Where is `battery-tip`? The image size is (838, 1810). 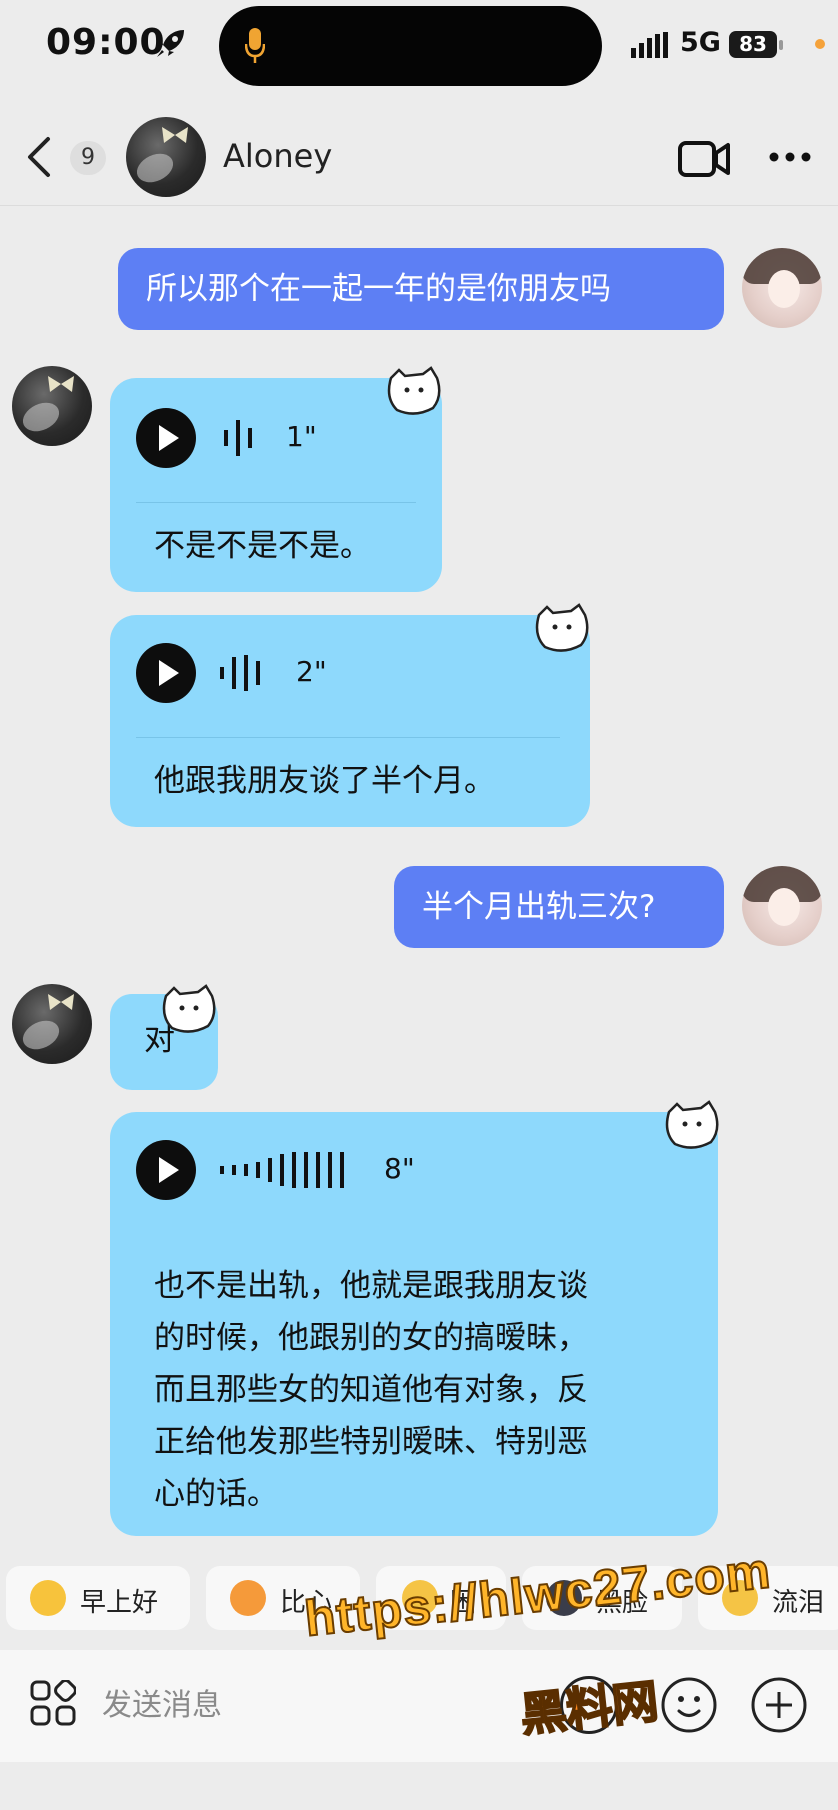
battery-tip is located at coordinates (781, 45).